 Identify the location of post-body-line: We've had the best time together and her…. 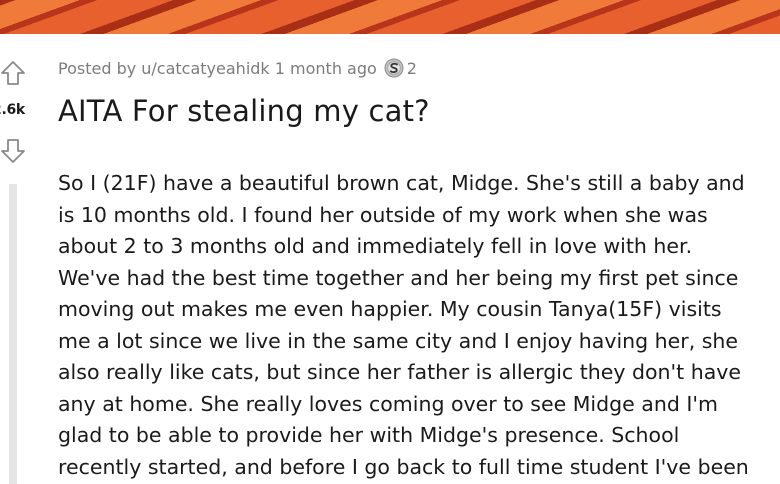
(398, 277).